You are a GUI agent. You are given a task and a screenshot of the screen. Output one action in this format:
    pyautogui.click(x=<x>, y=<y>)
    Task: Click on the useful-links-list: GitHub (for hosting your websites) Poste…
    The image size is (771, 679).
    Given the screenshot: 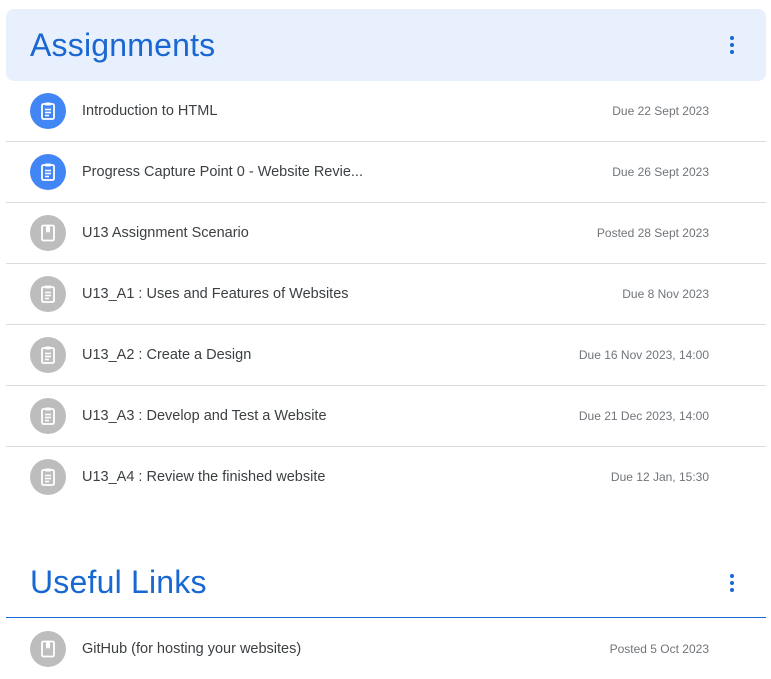 What is the action you would take?
    pyautogui.click(x=386, y=649)
    